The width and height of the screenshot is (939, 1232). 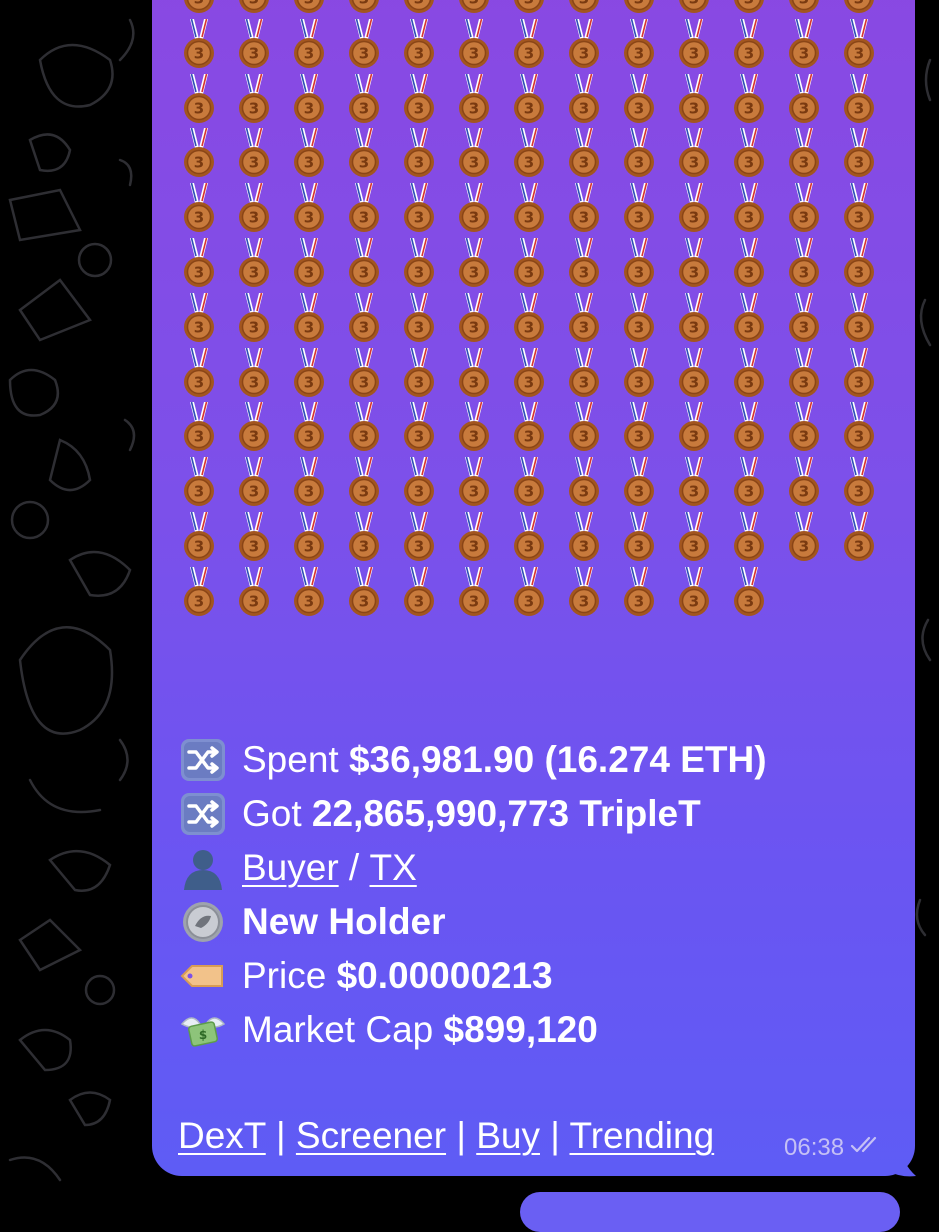 I want to click on buy-link: Buy, so click(x=508, y=1135).